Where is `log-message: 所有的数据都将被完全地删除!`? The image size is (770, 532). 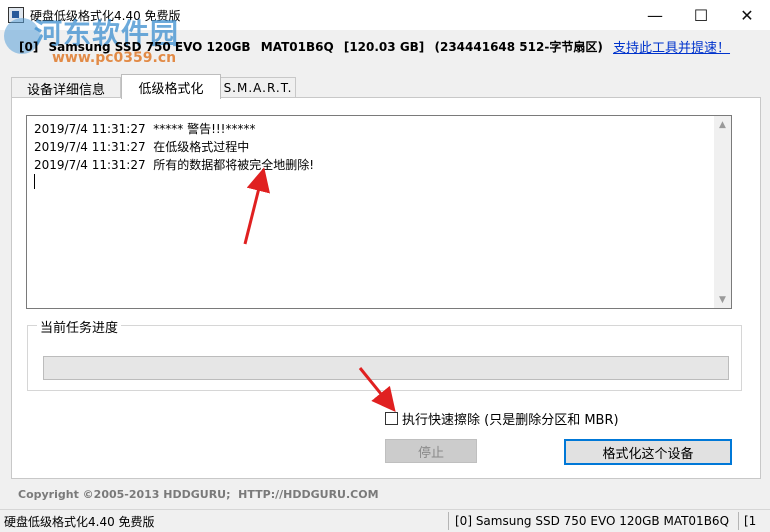 log-message: 所有的数据都将被完全地删除! is located at coordinates (234, 165).